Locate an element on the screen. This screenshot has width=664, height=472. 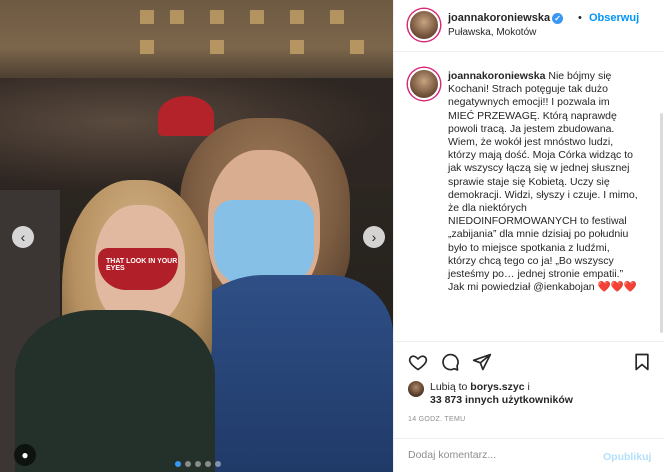
comment-input is located at coordinates (498, 455).